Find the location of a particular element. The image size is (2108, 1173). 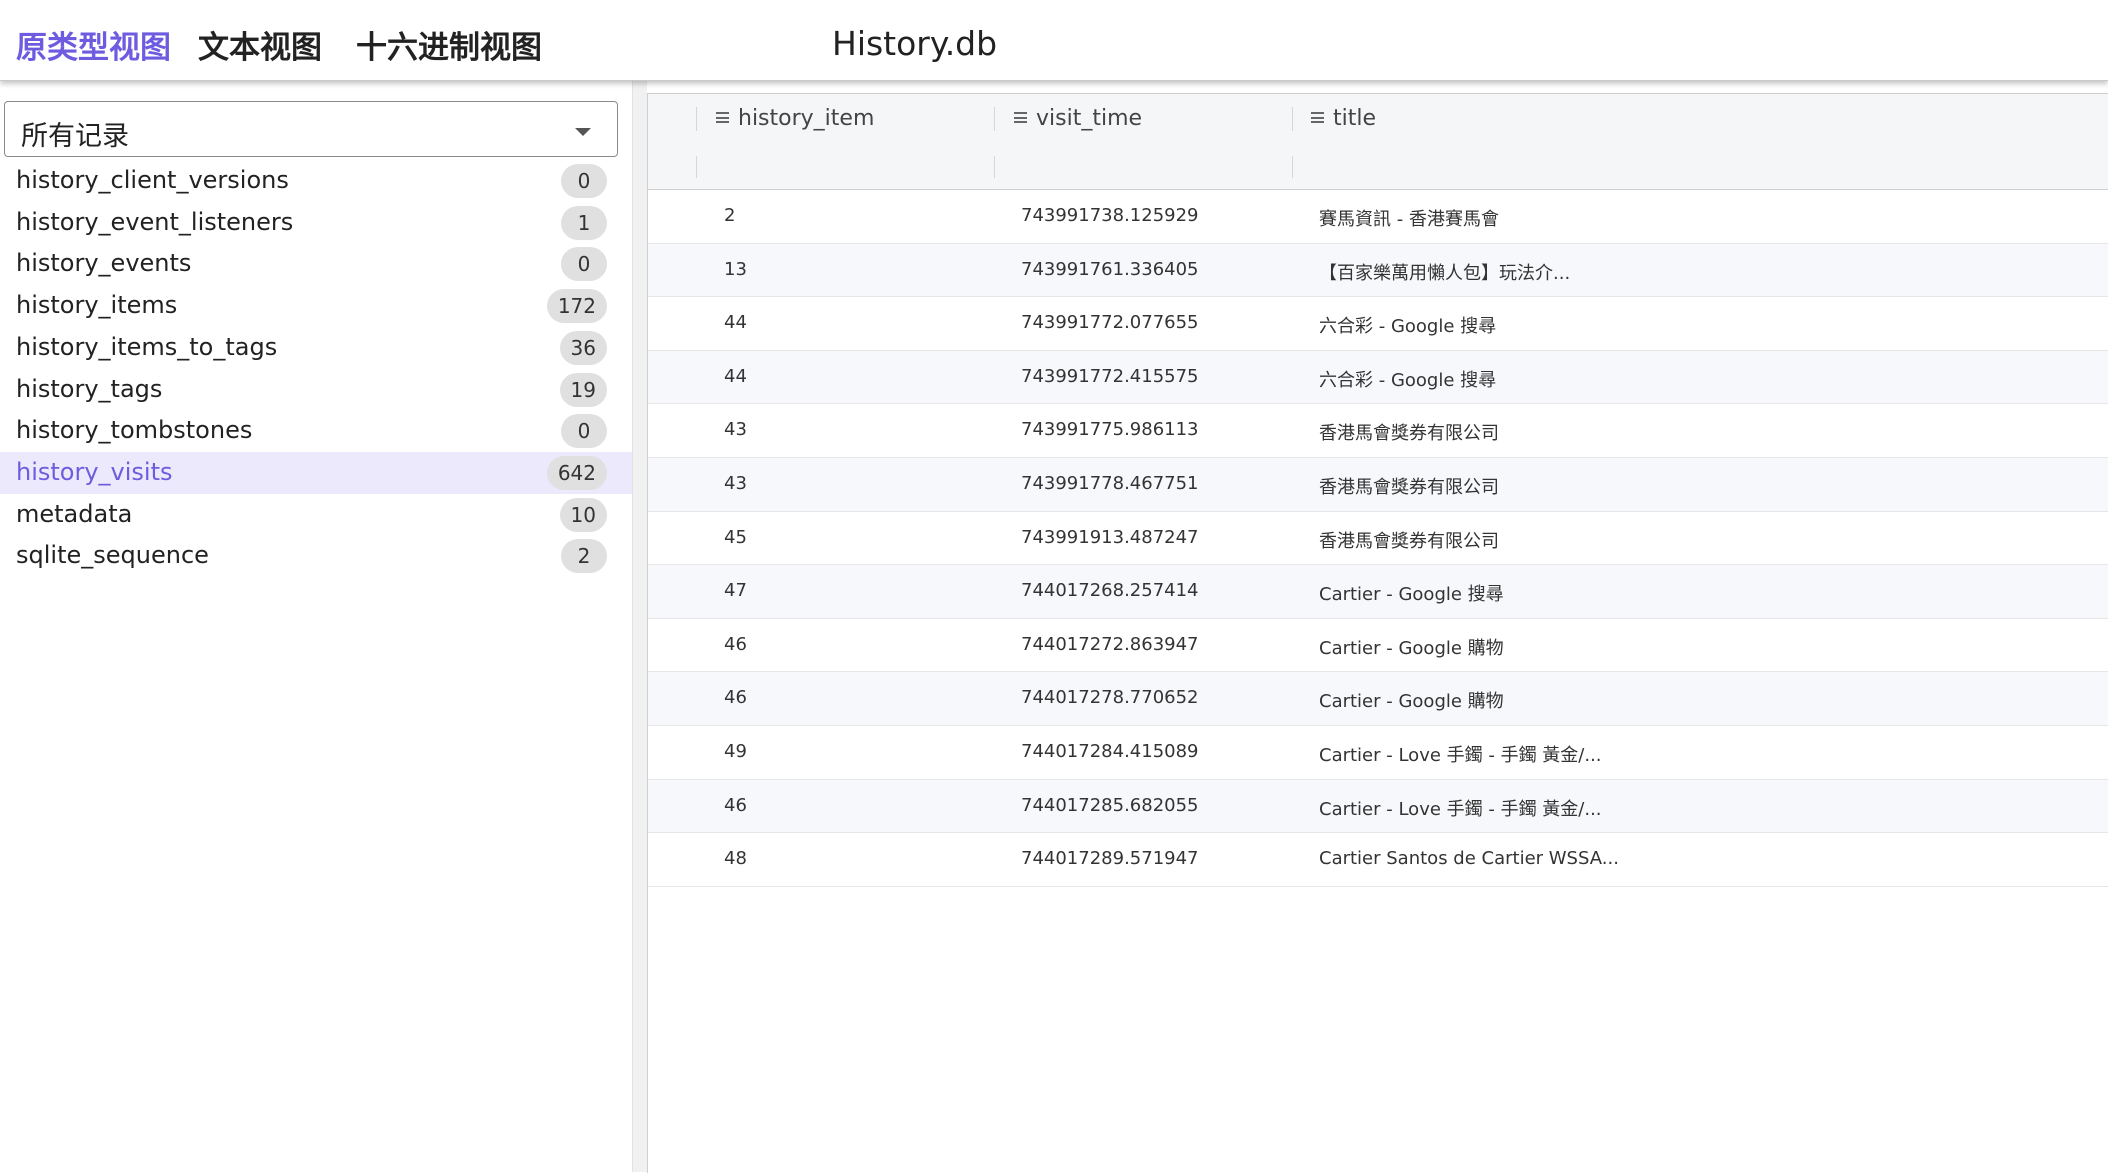

cell-visit-time: 743991778.467751 is located at coordinates (1110, 483).